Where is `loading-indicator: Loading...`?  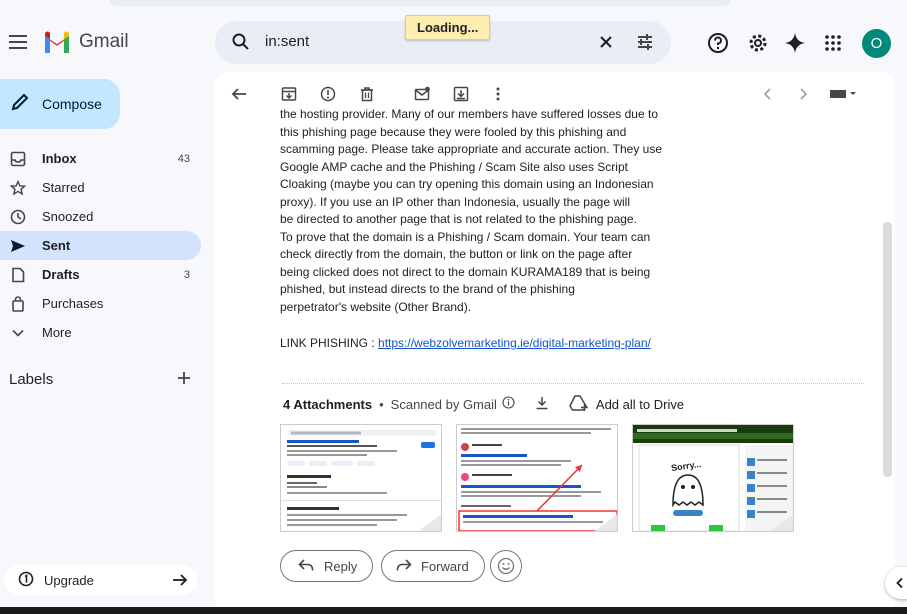
loading-indicator: Loading... is located at coordinates (448, 27).